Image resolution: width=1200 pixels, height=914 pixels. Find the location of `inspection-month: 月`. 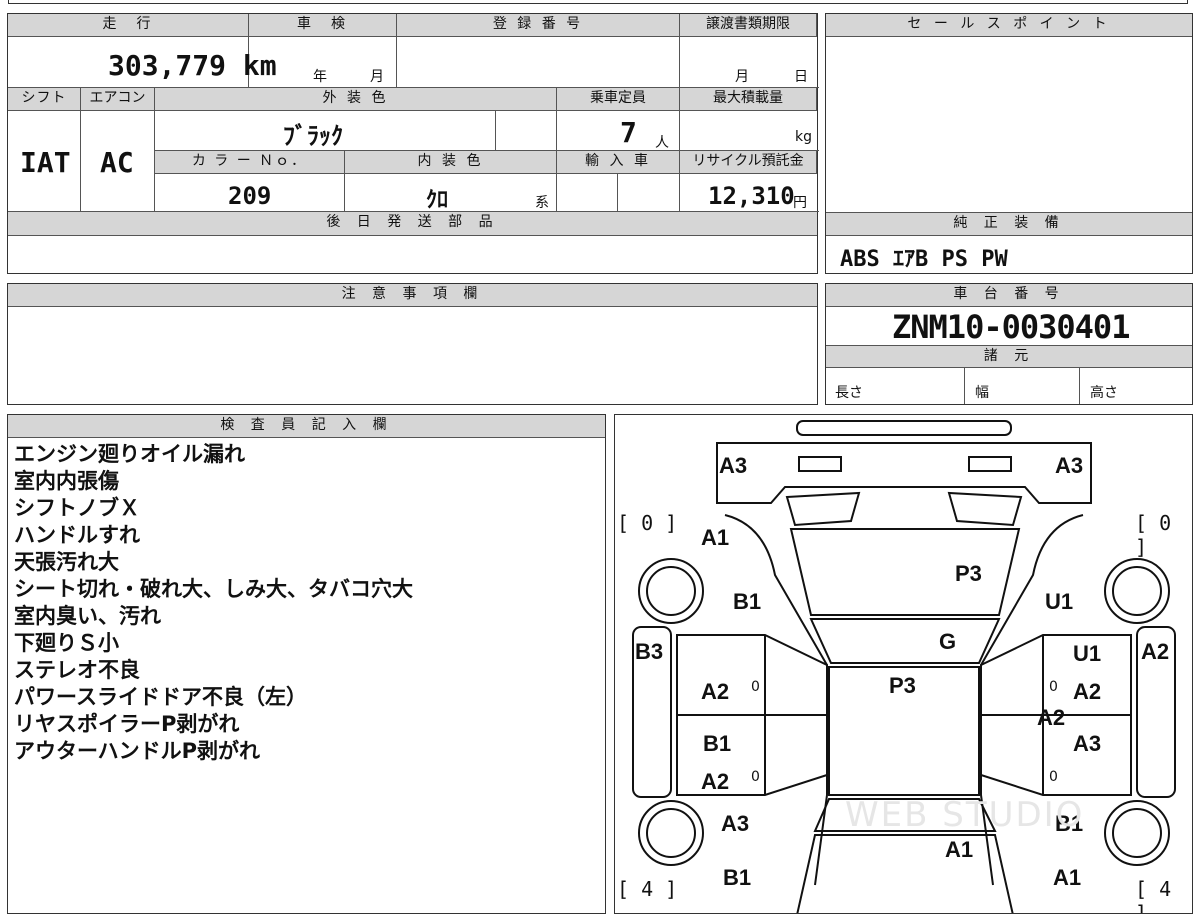

inspection-month: 月 is located at coordinates (377, 77).